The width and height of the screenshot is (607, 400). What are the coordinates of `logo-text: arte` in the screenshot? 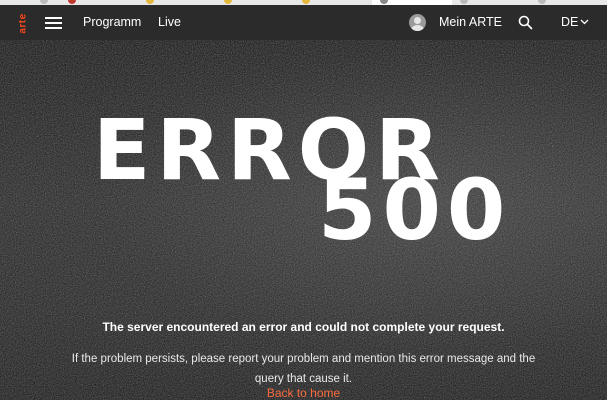 It's located at (23, 23).